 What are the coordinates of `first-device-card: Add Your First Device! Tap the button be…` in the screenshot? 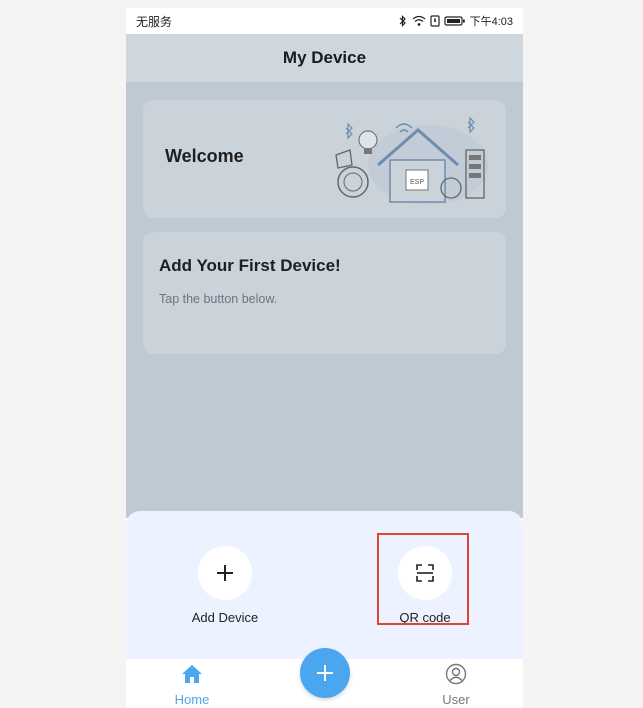 It's located at (324, 293).